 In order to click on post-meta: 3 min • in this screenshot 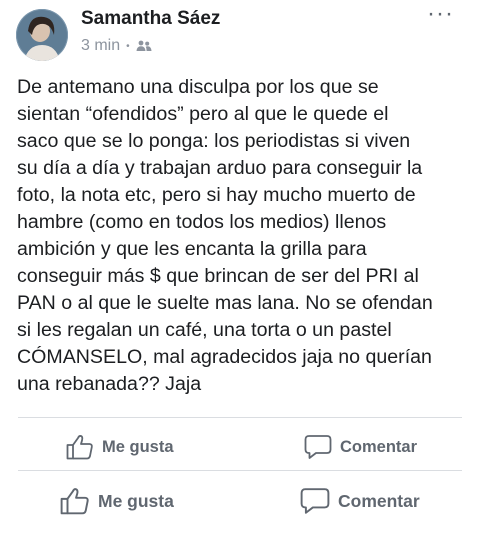, I will do `click(116, 46)`.